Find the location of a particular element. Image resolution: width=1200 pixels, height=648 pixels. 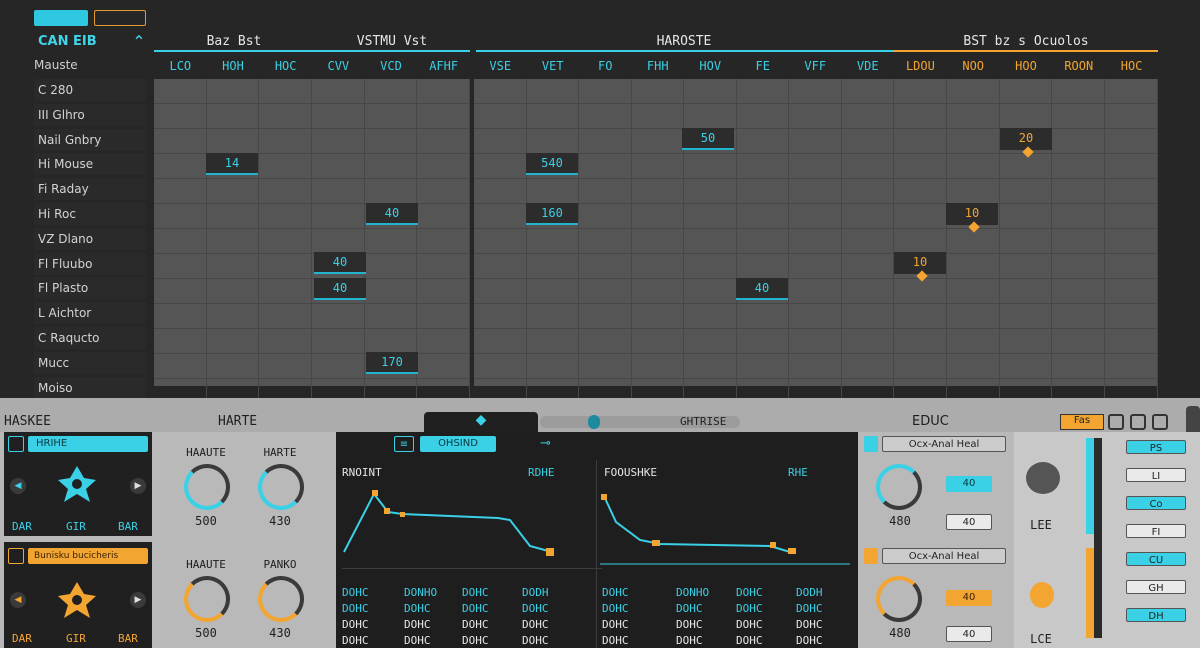

column-header: VET is located at coordinates (553, 67).